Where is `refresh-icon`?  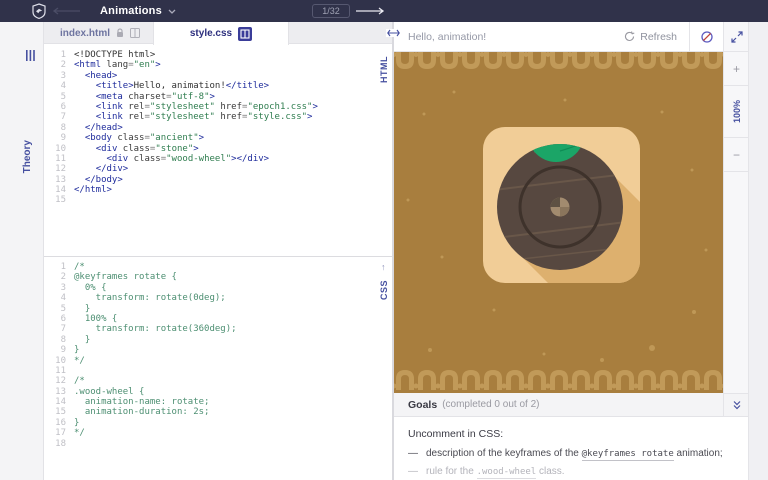 refresh-icon is located at coordinates (630, 36).